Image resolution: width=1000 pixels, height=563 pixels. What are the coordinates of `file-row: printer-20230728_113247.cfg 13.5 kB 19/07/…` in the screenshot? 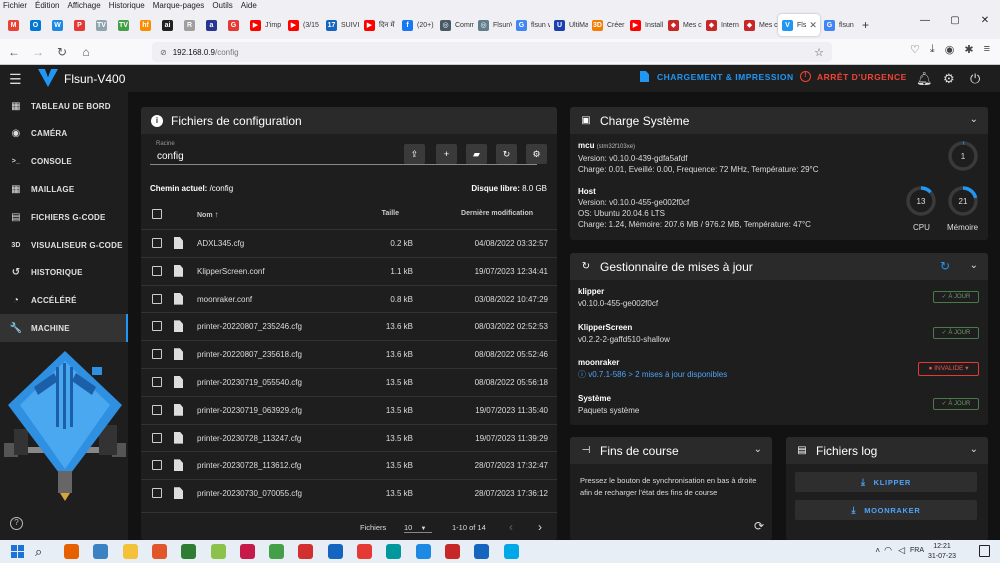 It's located at (349, 437).